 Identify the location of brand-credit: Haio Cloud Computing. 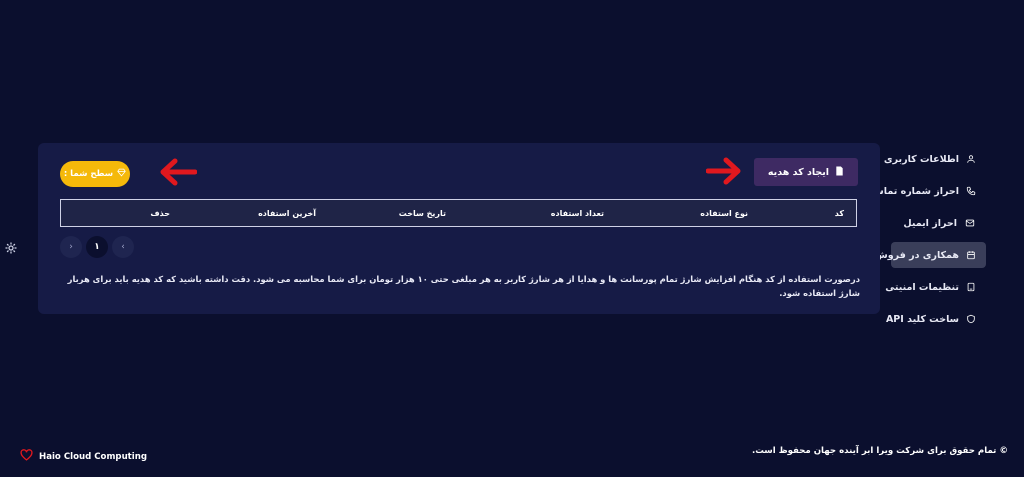
(83, 456).